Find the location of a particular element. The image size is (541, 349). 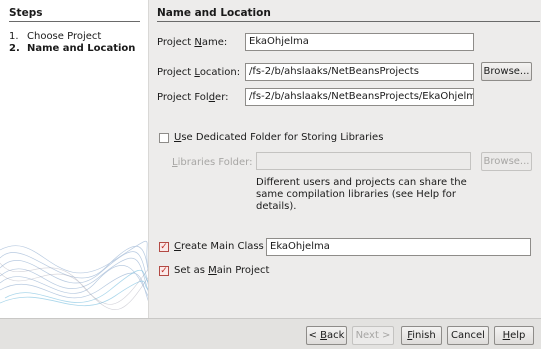

step-choose-project: 1. Choose Project is located at coordinates (55, 36).